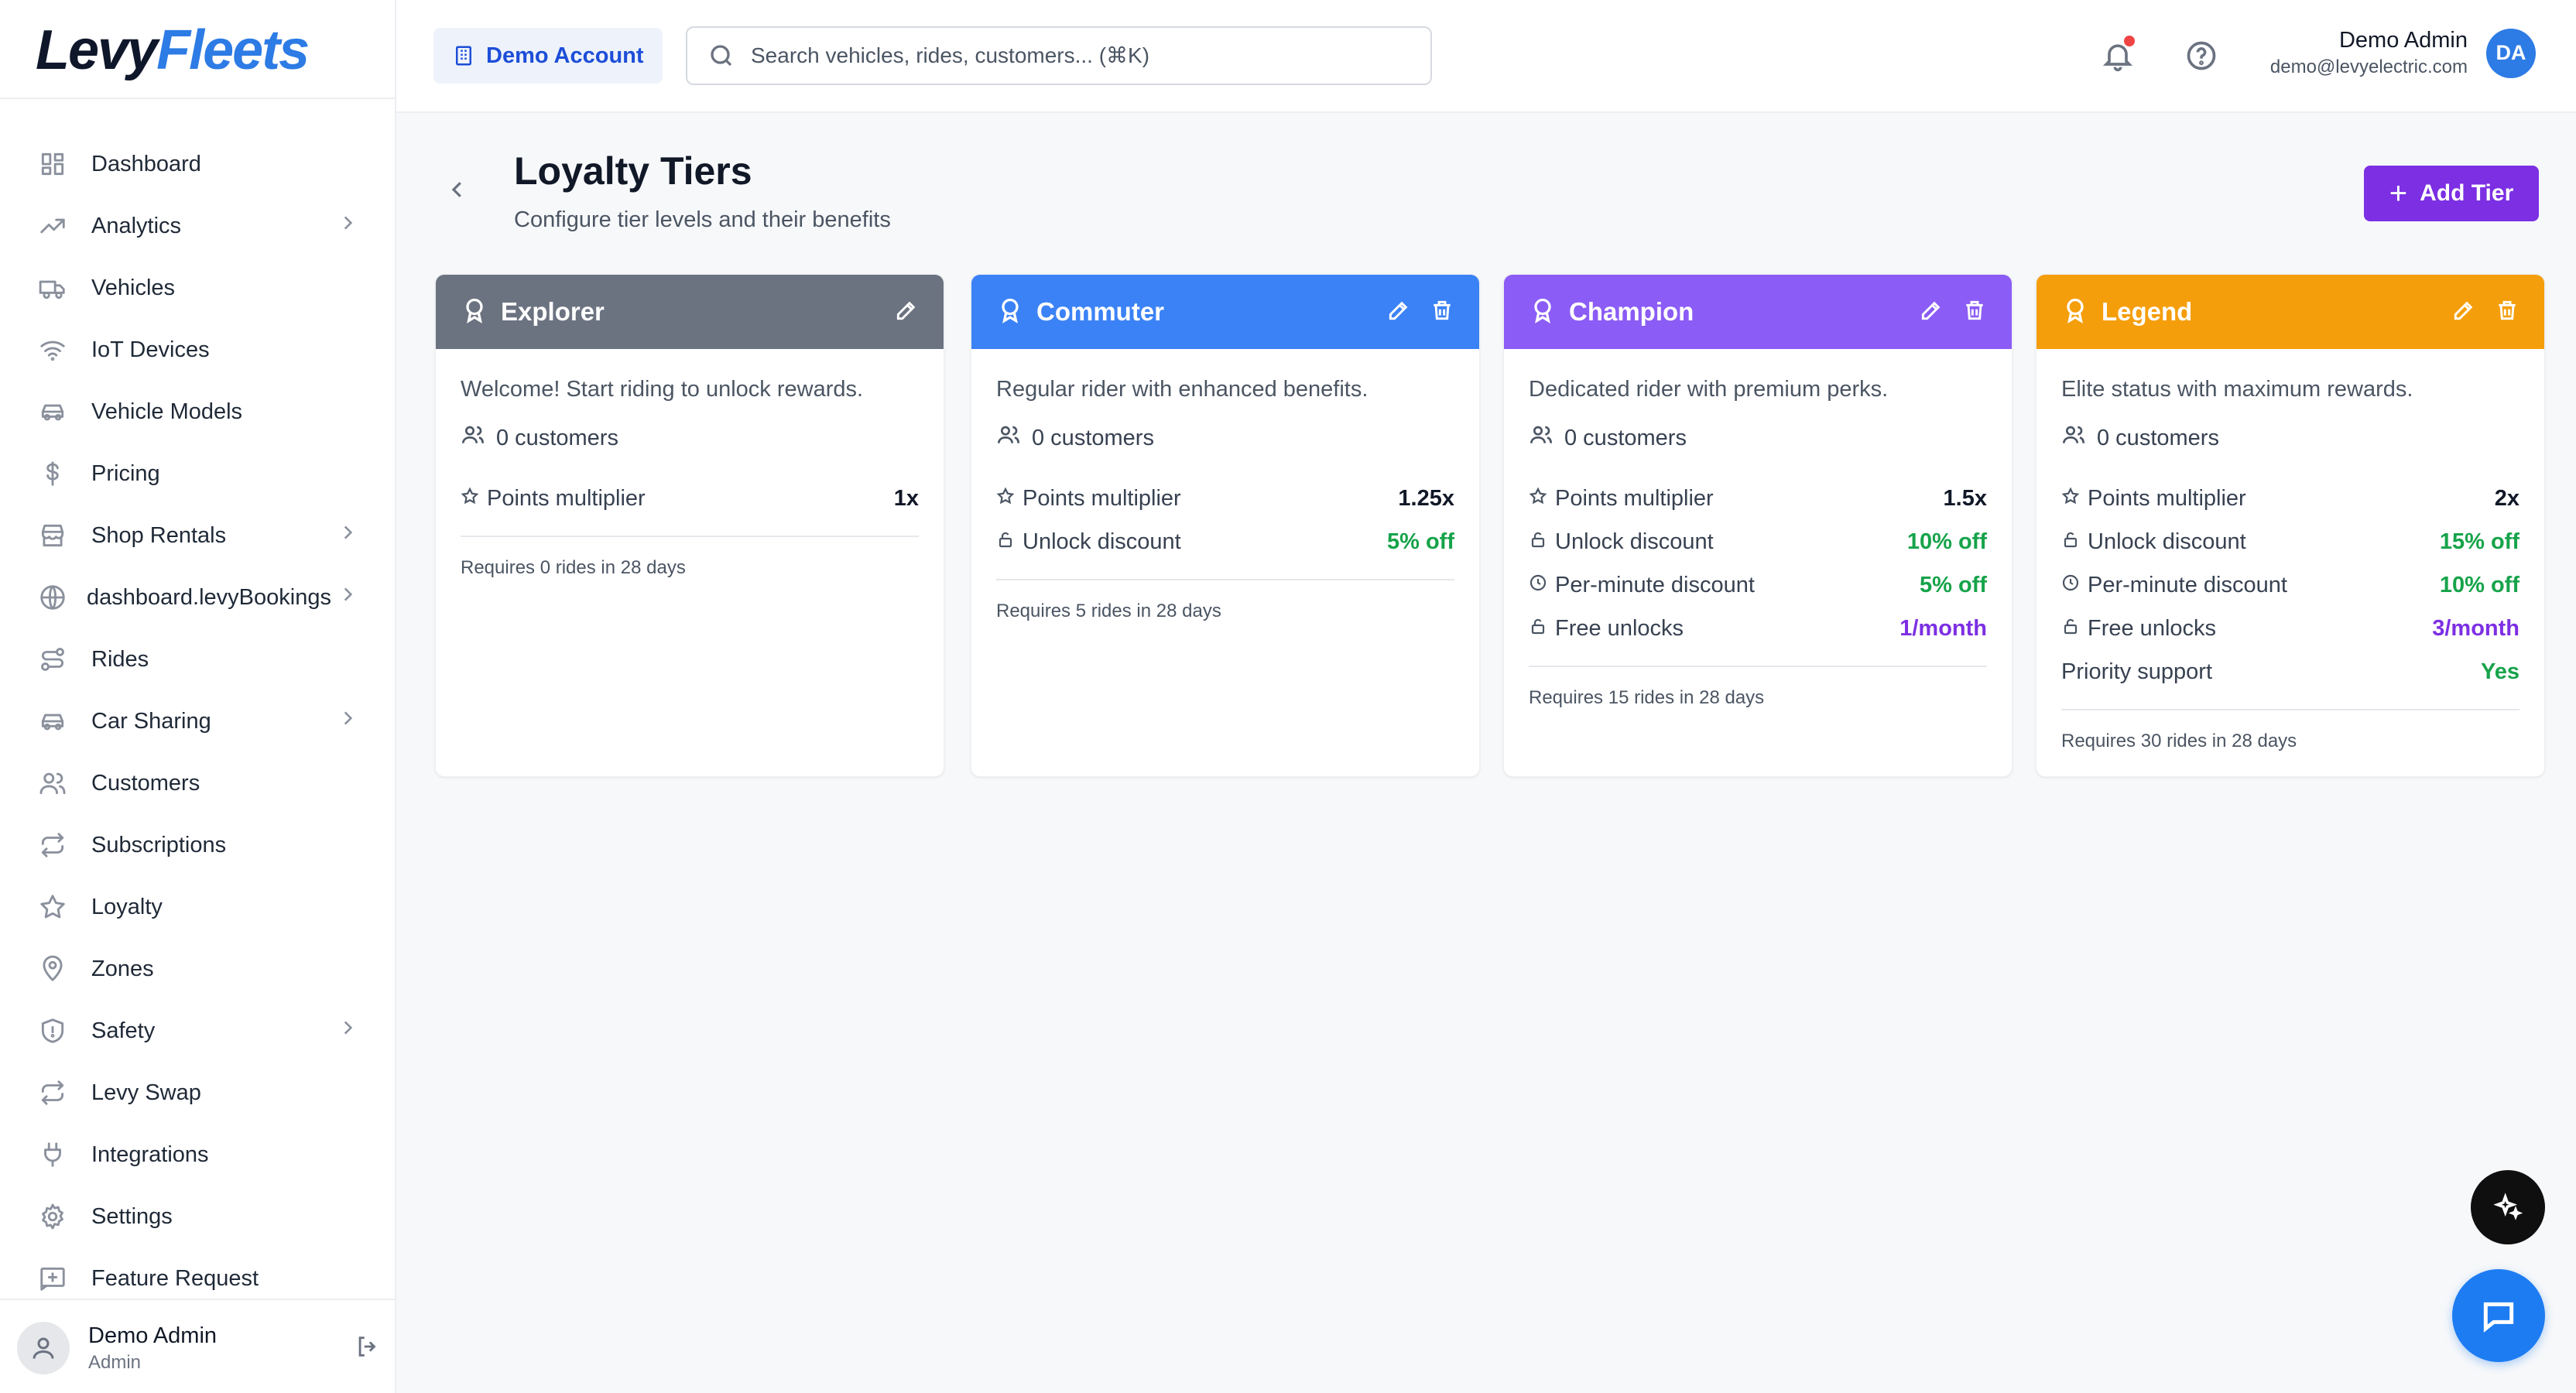 The height and width of the screenshot is (1393, 2576). Describe the element at coordinates (2290, 541) in the screenshot. I see `benefit-row: Unlock discount 15% off` at that location.